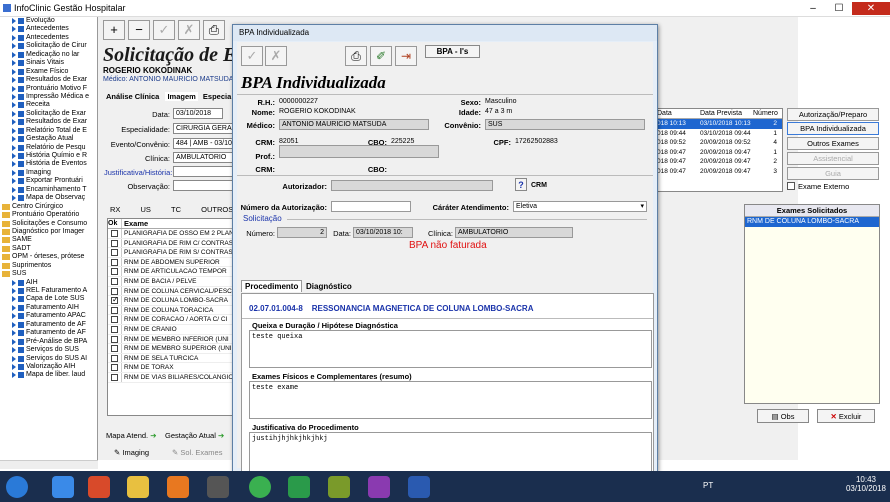 Image resolution: width=890 pixels, height=502 pixels. What do you see at coordinates (171, 320) in the screenshot?
I see `exam-row: RNM DE CORACAO / AORTA C/ CI` at bounding box center [171, 320].